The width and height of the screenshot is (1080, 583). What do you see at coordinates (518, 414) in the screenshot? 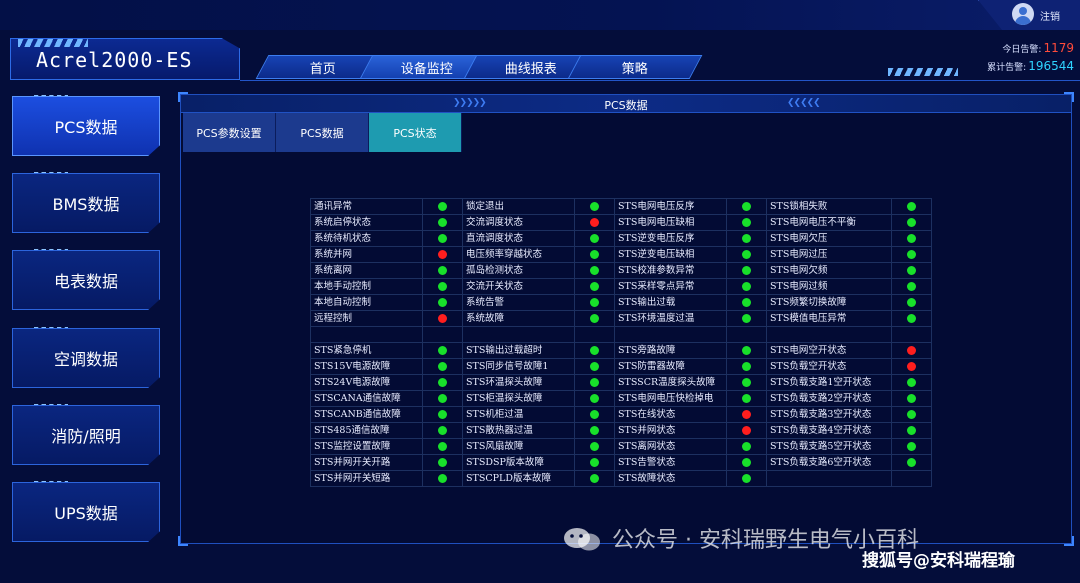
I see `status-label: STS机柜过温` at bounding box center [518, 414].